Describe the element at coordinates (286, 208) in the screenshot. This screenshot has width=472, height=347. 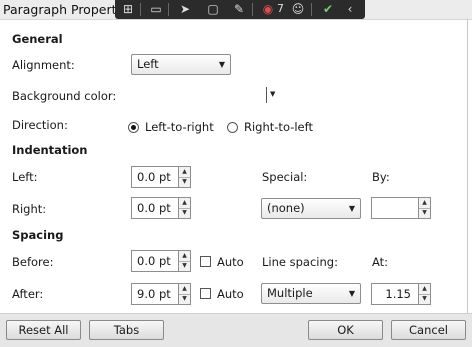
I see `special-value: (none)` at that location.